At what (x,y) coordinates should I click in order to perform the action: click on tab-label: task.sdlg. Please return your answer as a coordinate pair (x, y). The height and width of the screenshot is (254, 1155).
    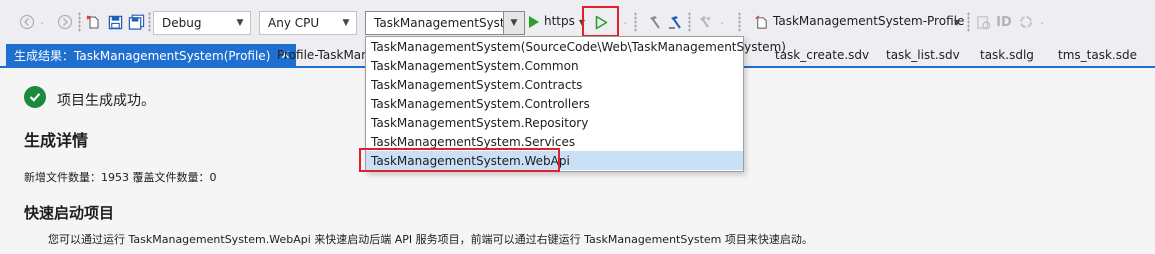
    Looking at the image, I should click on (1007, 55).